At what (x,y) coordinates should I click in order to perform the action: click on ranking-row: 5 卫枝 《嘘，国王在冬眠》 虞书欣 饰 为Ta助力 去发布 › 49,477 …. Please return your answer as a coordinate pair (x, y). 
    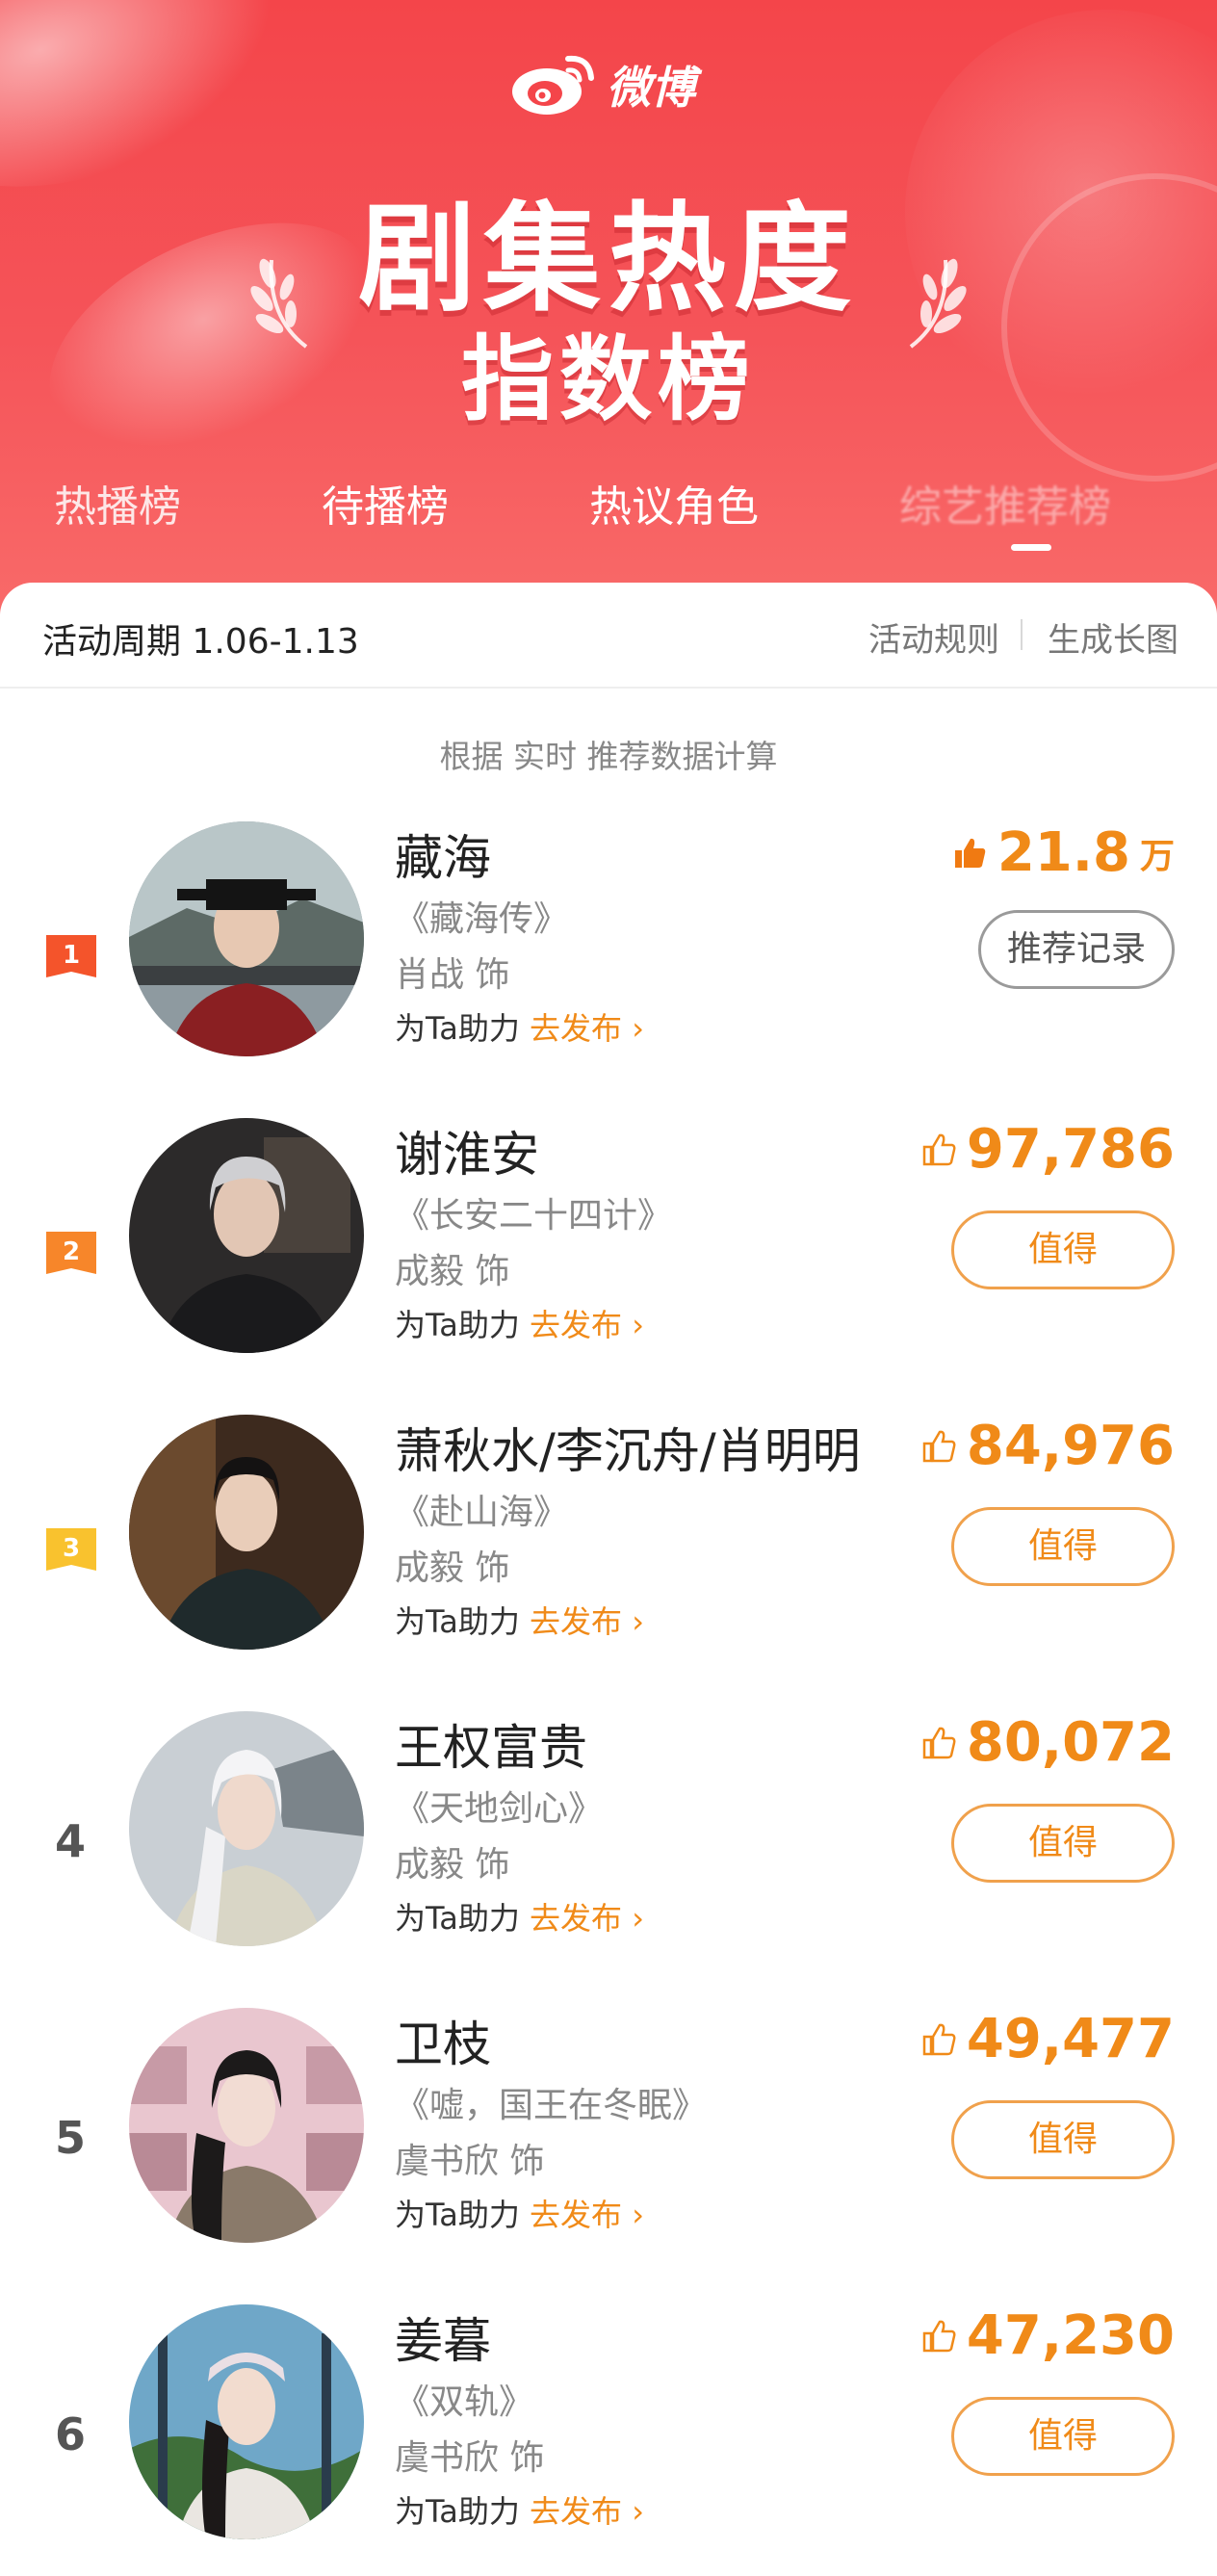
    Looking at the image, I should click on (608, 2144).